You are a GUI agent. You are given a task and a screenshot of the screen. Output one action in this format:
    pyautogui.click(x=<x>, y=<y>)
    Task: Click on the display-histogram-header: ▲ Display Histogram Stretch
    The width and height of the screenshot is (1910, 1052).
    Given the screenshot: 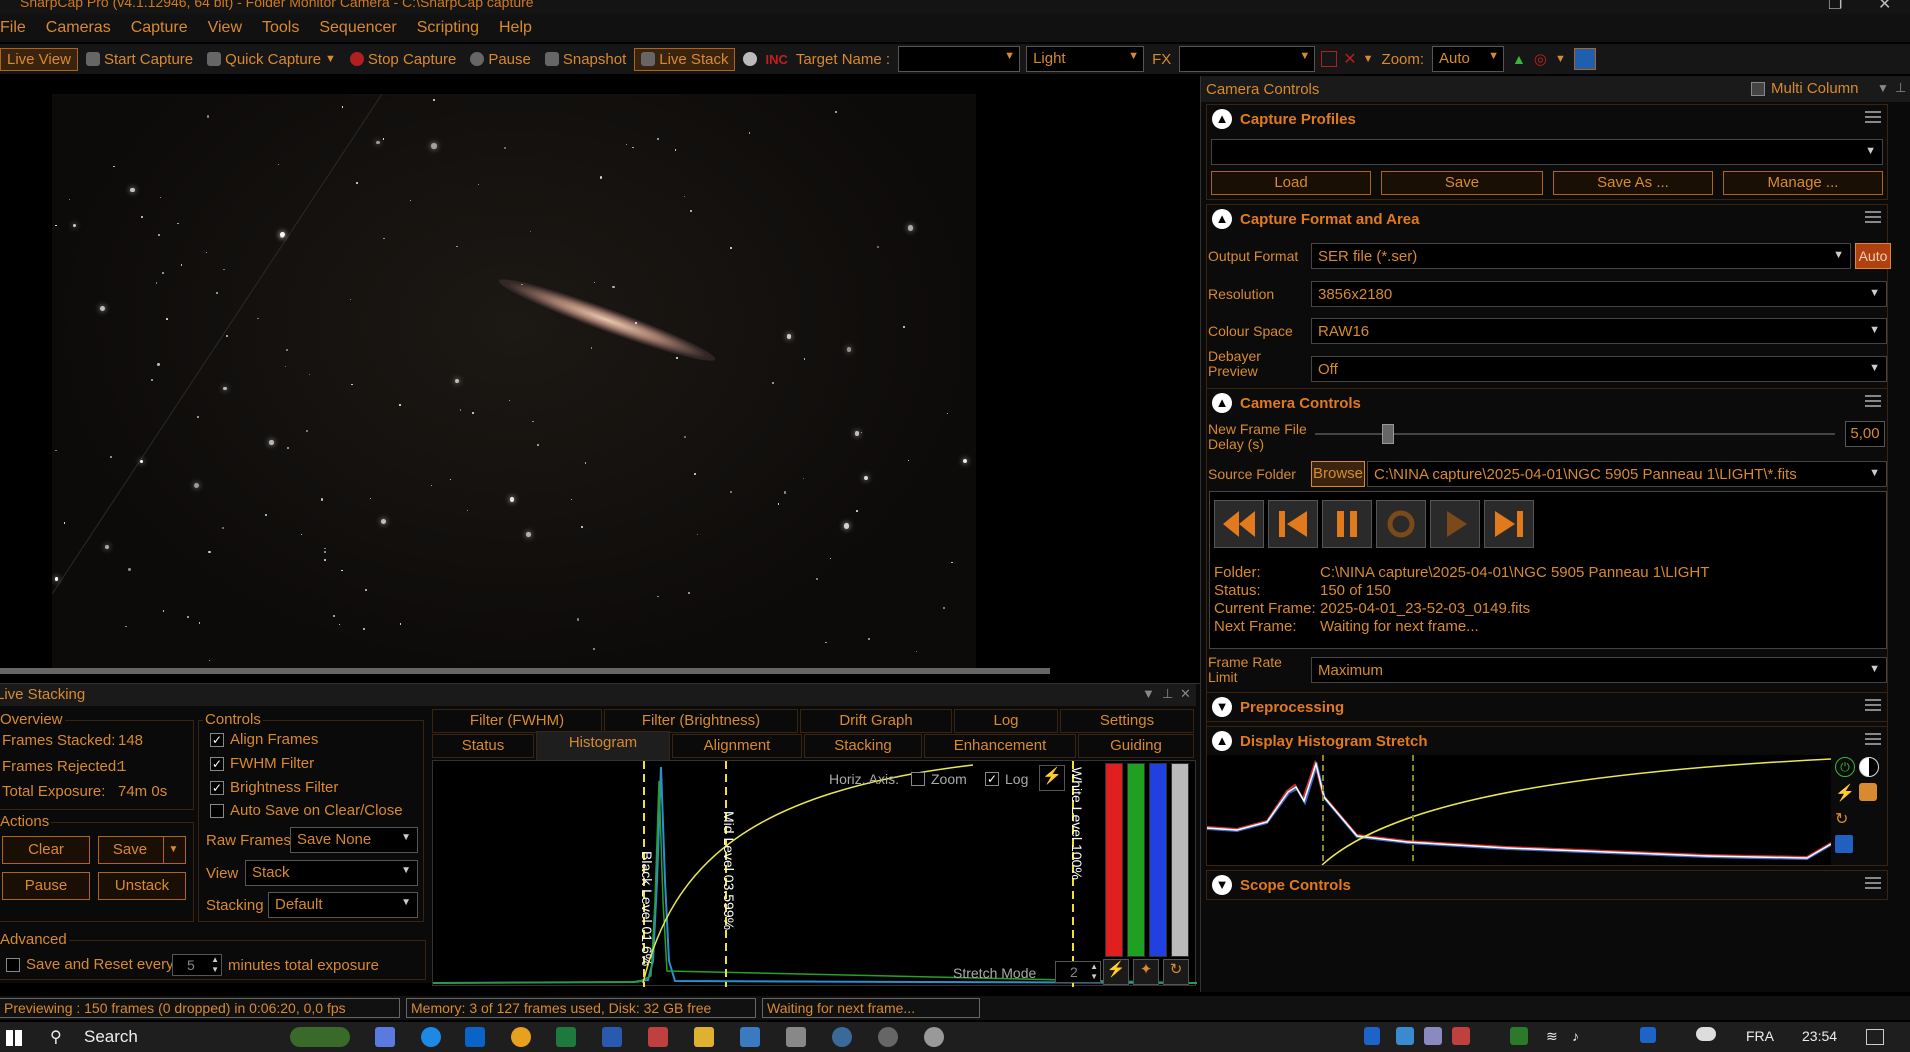 What is the action you would take?
    pyautogui.click(x=1547, y=741)
    